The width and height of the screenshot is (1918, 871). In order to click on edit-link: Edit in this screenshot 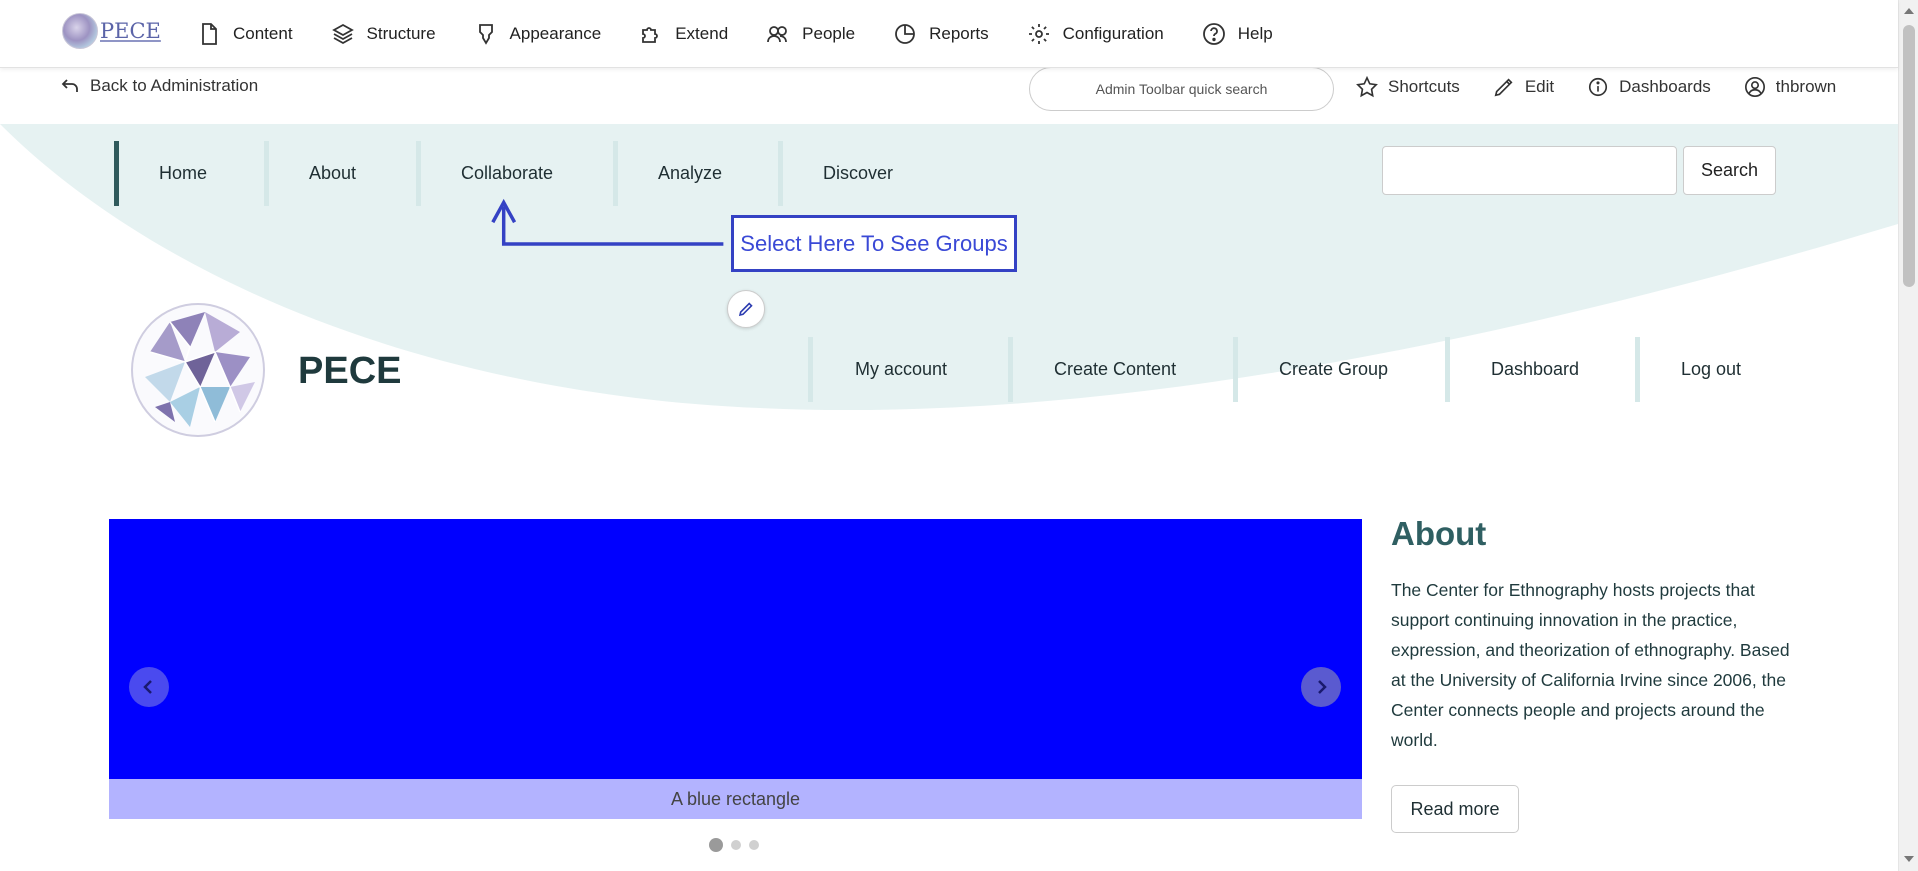, I will do `click(1523, 87)`.